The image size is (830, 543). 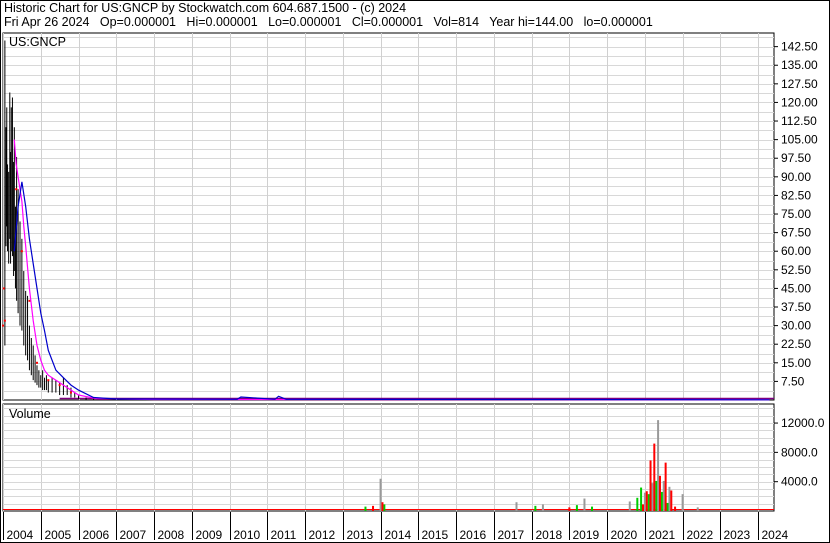 What do you see at coordinates (171, 535) in the screenshot?
I see `x-tick-label: 2008` at bounding box center [171, 535].